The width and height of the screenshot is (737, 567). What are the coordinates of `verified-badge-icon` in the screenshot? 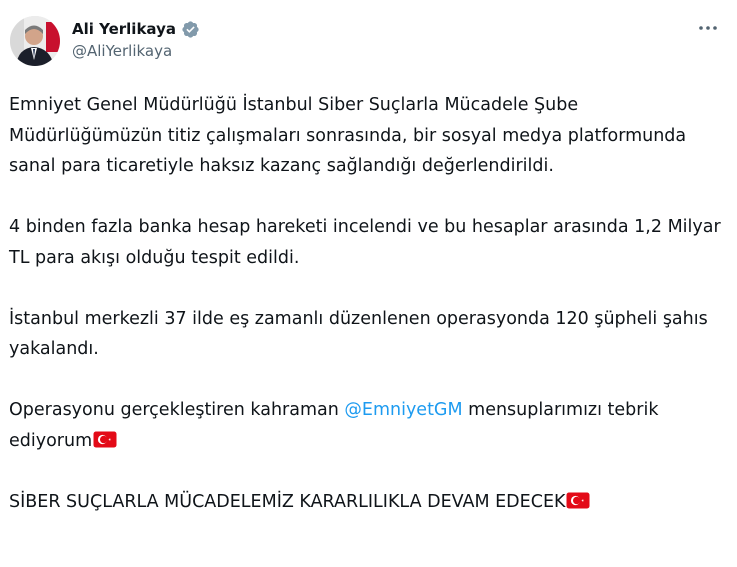 It's located at (190, 29).